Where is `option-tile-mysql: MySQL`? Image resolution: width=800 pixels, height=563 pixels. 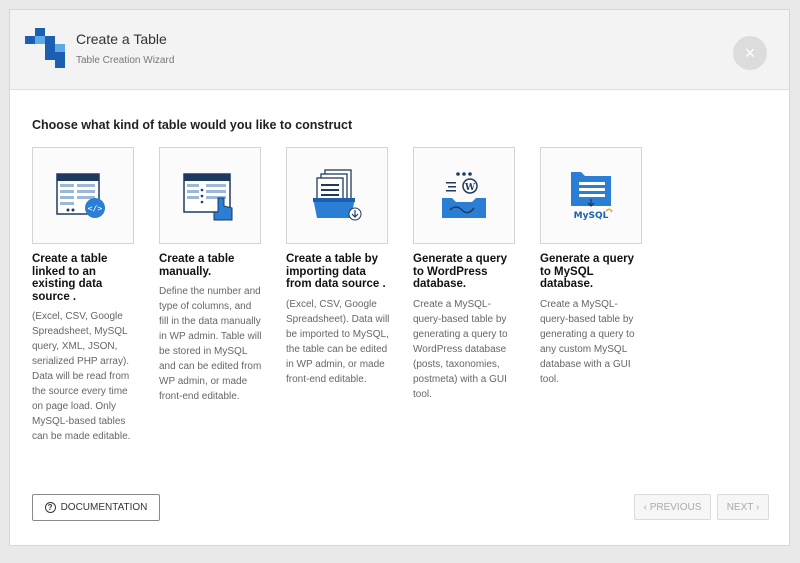 option-tile-mysql: MySQL is located at coordinates (591, 195).